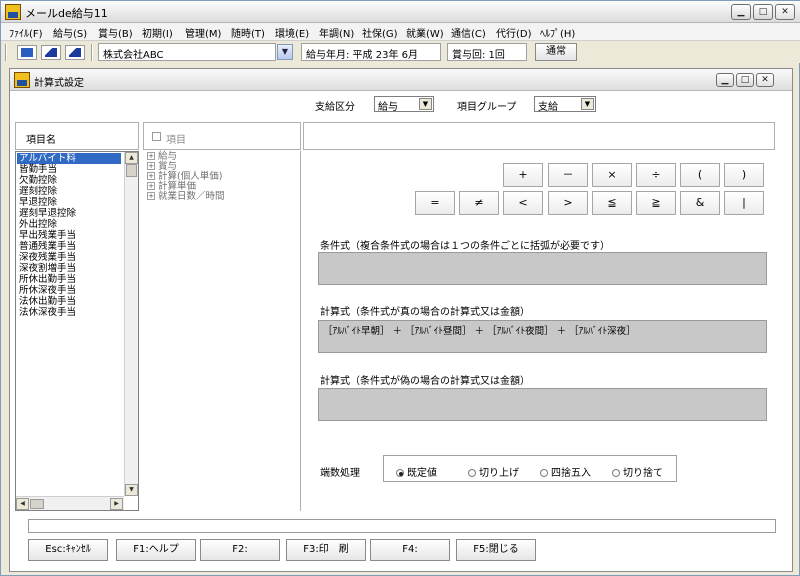 The height and width of the screenshot is (576, 800). I want to click on menu-help: ﾍﾙﾌﾟ(H), so click(557, 32).